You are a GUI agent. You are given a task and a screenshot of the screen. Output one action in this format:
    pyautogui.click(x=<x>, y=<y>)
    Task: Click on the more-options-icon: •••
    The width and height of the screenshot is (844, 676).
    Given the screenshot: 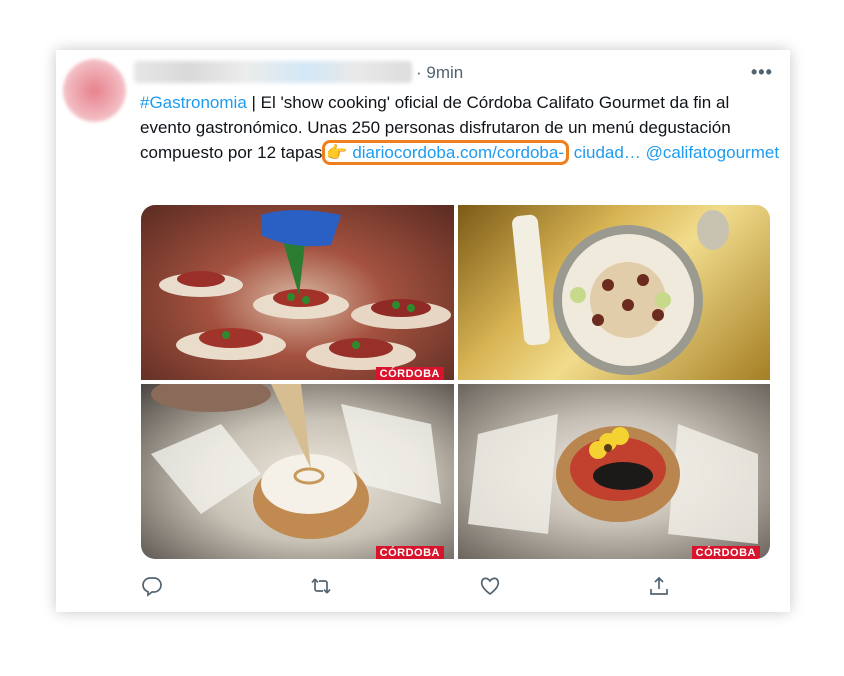 What is the action you would take?
    pyautogui.click(x=762, y=72)
    